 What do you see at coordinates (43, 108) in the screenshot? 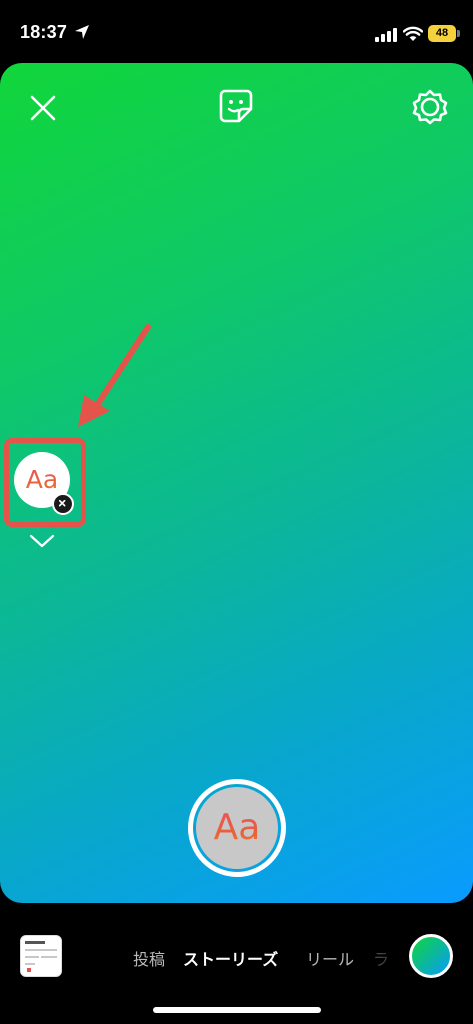
I see `close-icon` at bounding box center [43, 108].